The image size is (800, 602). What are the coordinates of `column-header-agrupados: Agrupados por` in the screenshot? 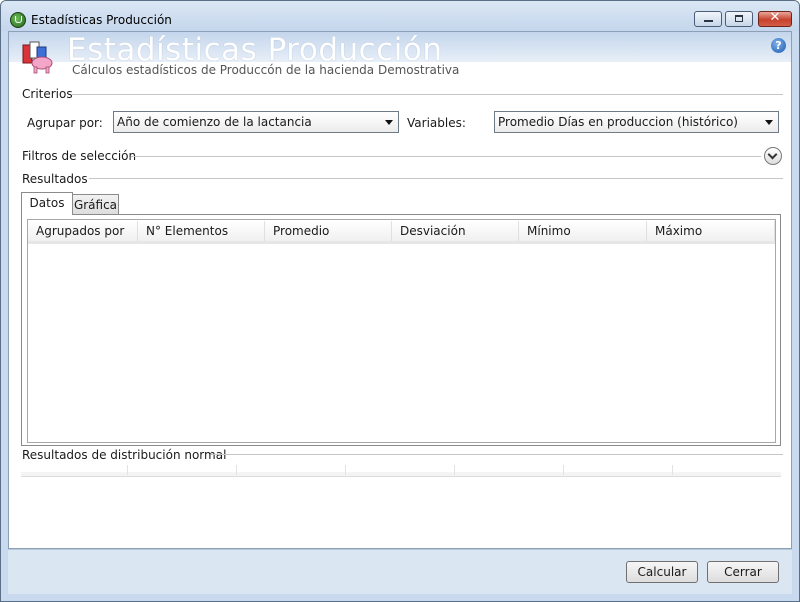 It's located at (83, 231).